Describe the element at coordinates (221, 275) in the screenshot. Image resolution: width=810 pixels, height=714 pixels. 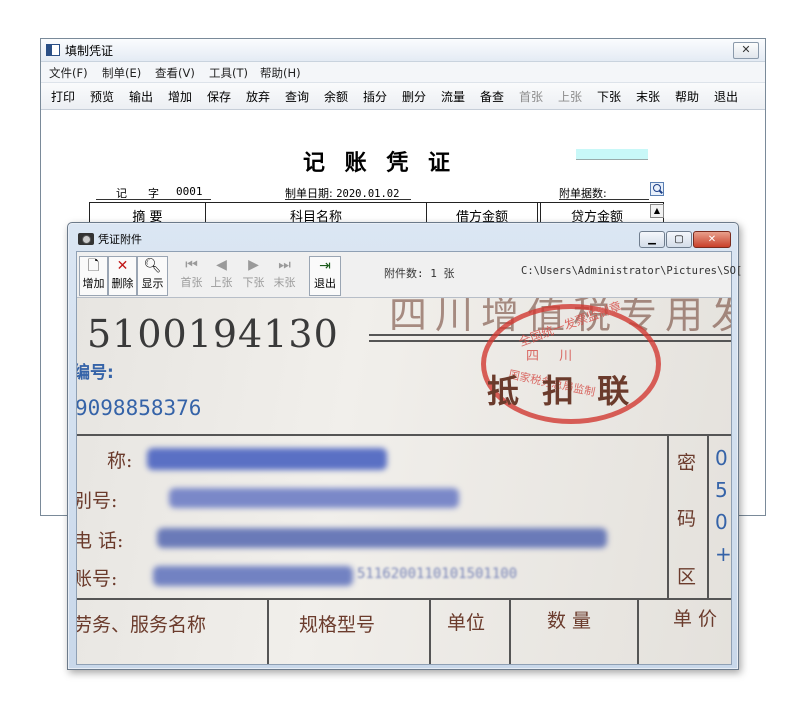
I see `prev-attachment-button: ◀ 上张` at that location.